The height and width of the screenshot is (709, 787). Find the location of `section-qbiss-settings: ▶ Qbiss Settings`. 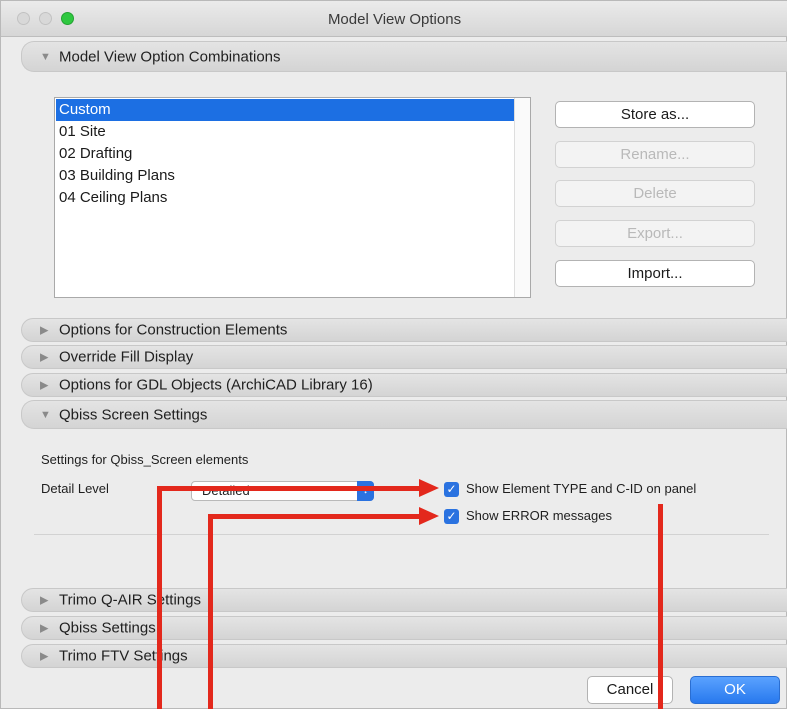

section-qbiss-settings: ▶ Qbiss Settings is located at coordinates (404, 628).